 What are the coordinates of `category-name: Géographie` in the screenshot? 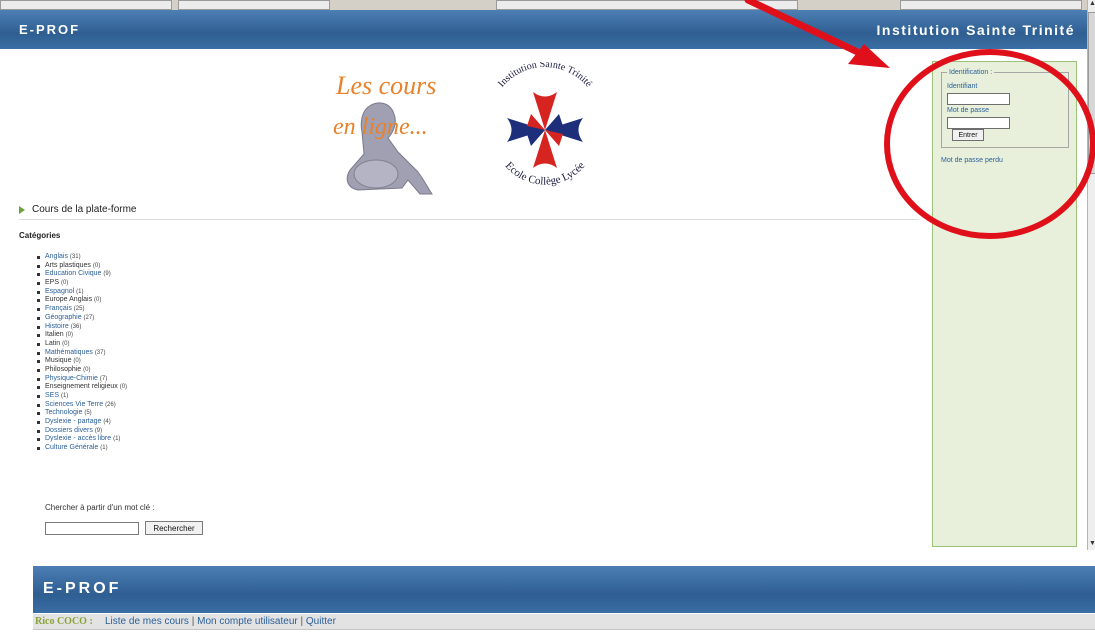 It's located at (63, 317).